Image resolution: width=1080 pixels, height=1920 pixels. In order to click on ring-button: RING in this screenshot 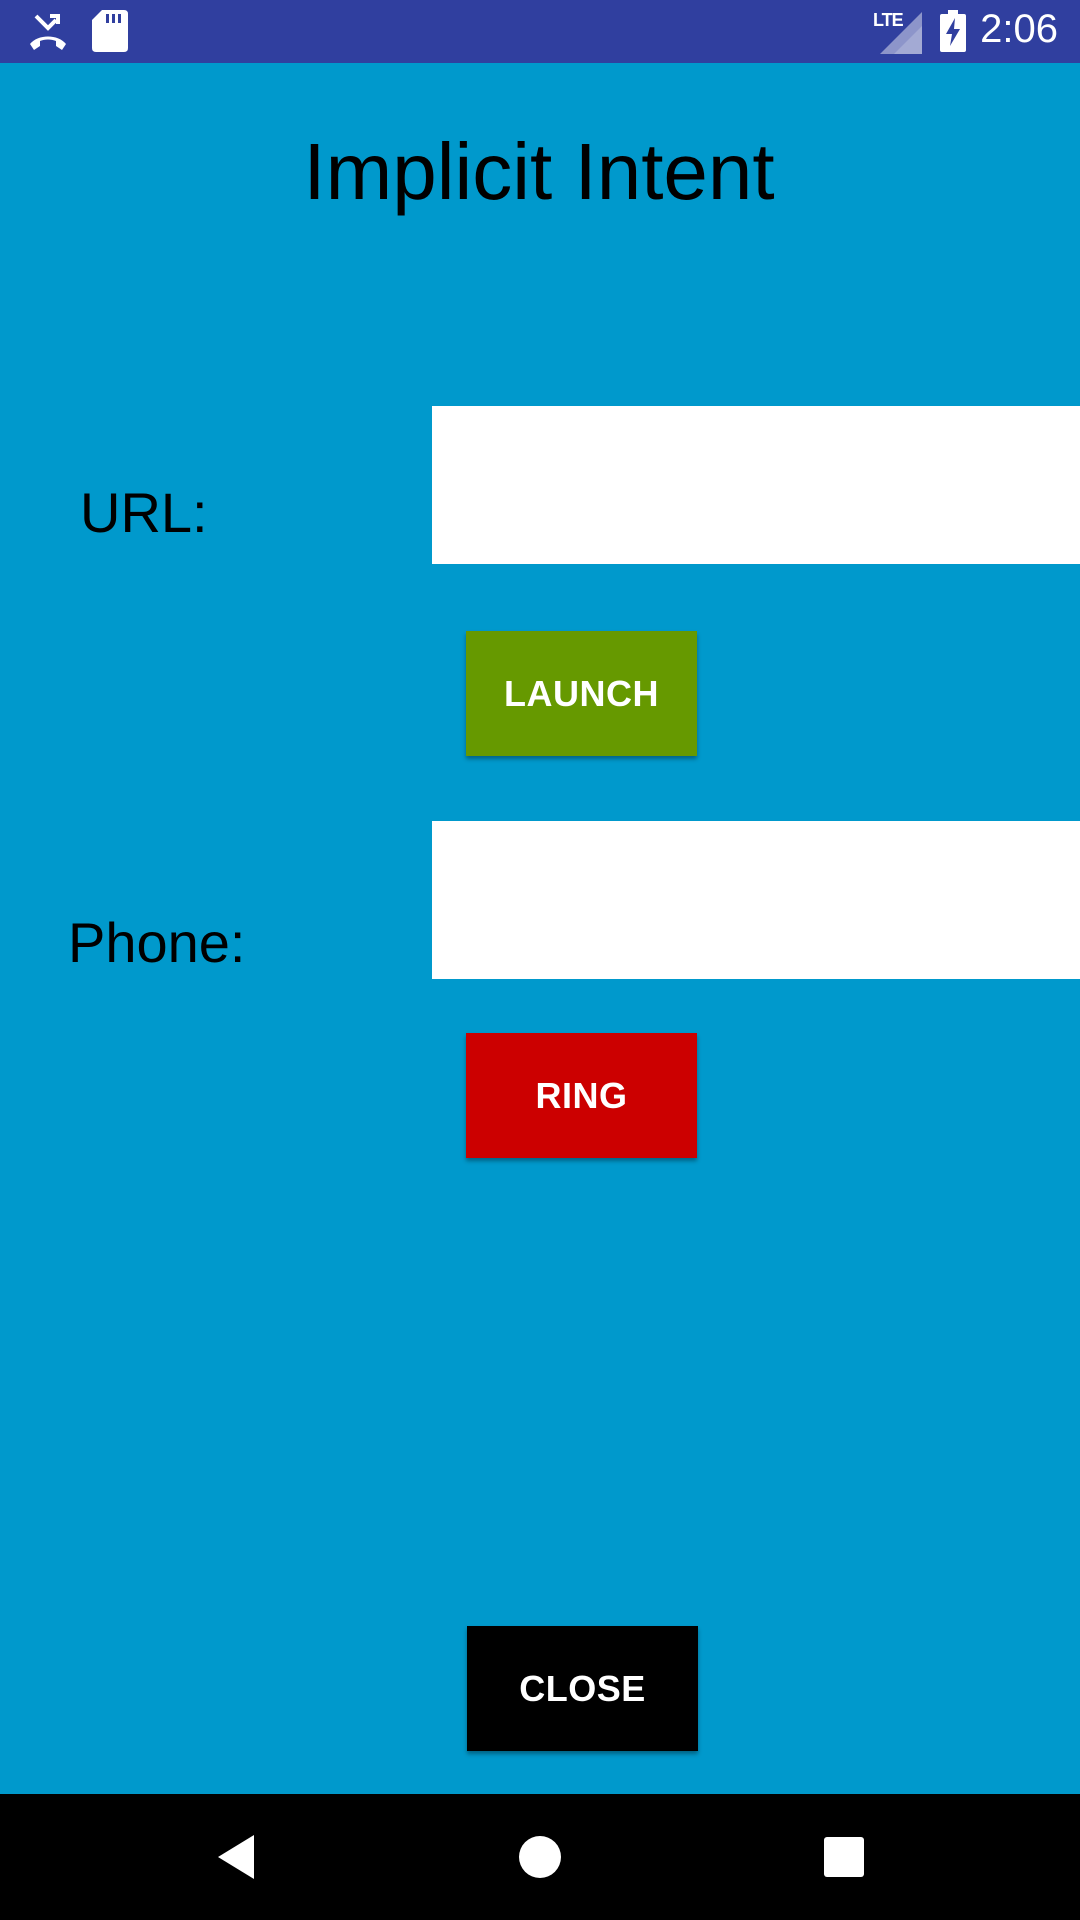, I will do `click(581, 1095)`.